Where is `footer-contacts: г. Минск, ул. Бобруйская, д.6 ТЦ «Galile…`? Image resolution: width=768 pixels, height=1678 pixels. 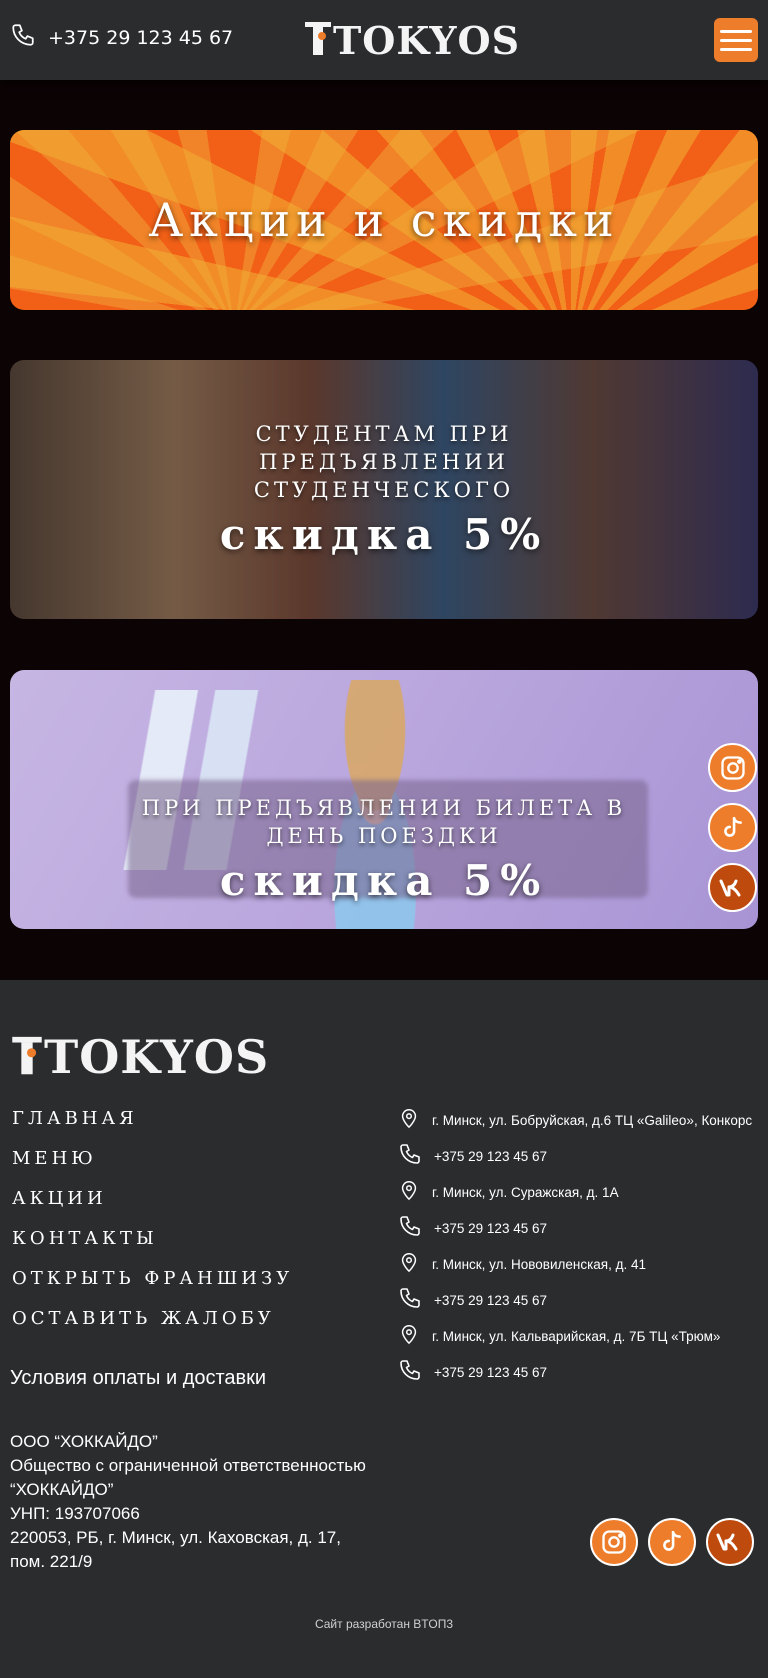 footer-contacts: г. Минск, ул. Бобруйская, д.6 ТЦ «Galile… is located at coordinates (575, 1246).